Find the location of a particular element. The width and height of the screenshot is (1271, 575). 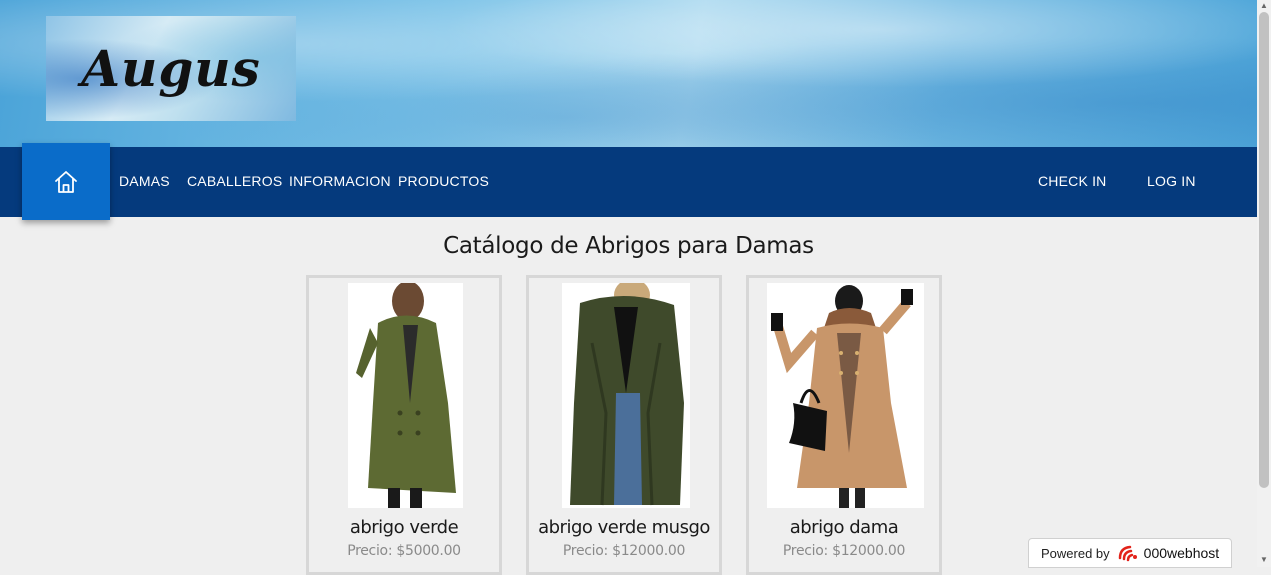

home-button is located at coordinates (66, 181).